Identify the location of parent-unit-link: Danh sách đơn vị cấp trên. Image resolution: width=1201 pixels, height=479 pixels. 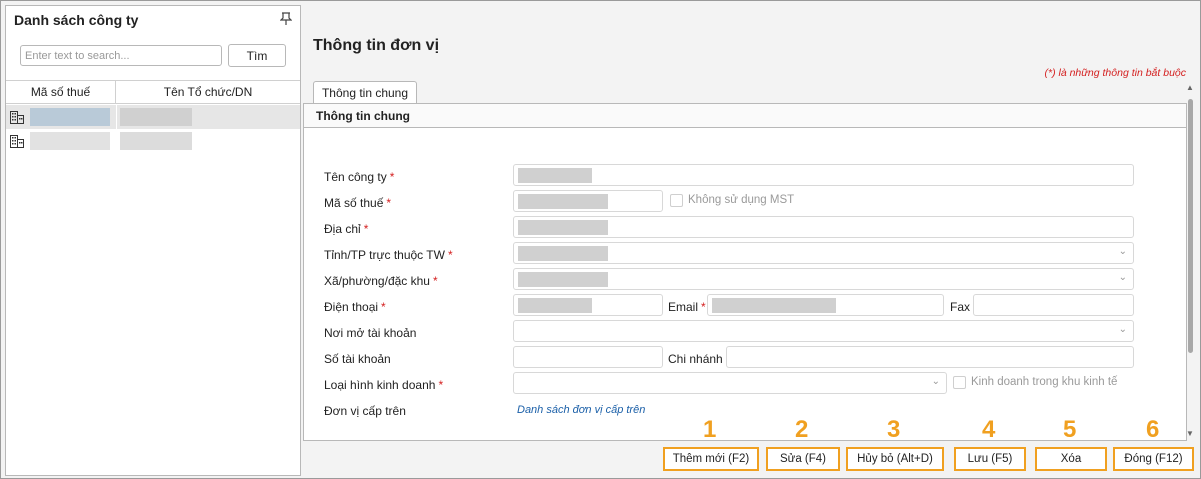
(581, 410).